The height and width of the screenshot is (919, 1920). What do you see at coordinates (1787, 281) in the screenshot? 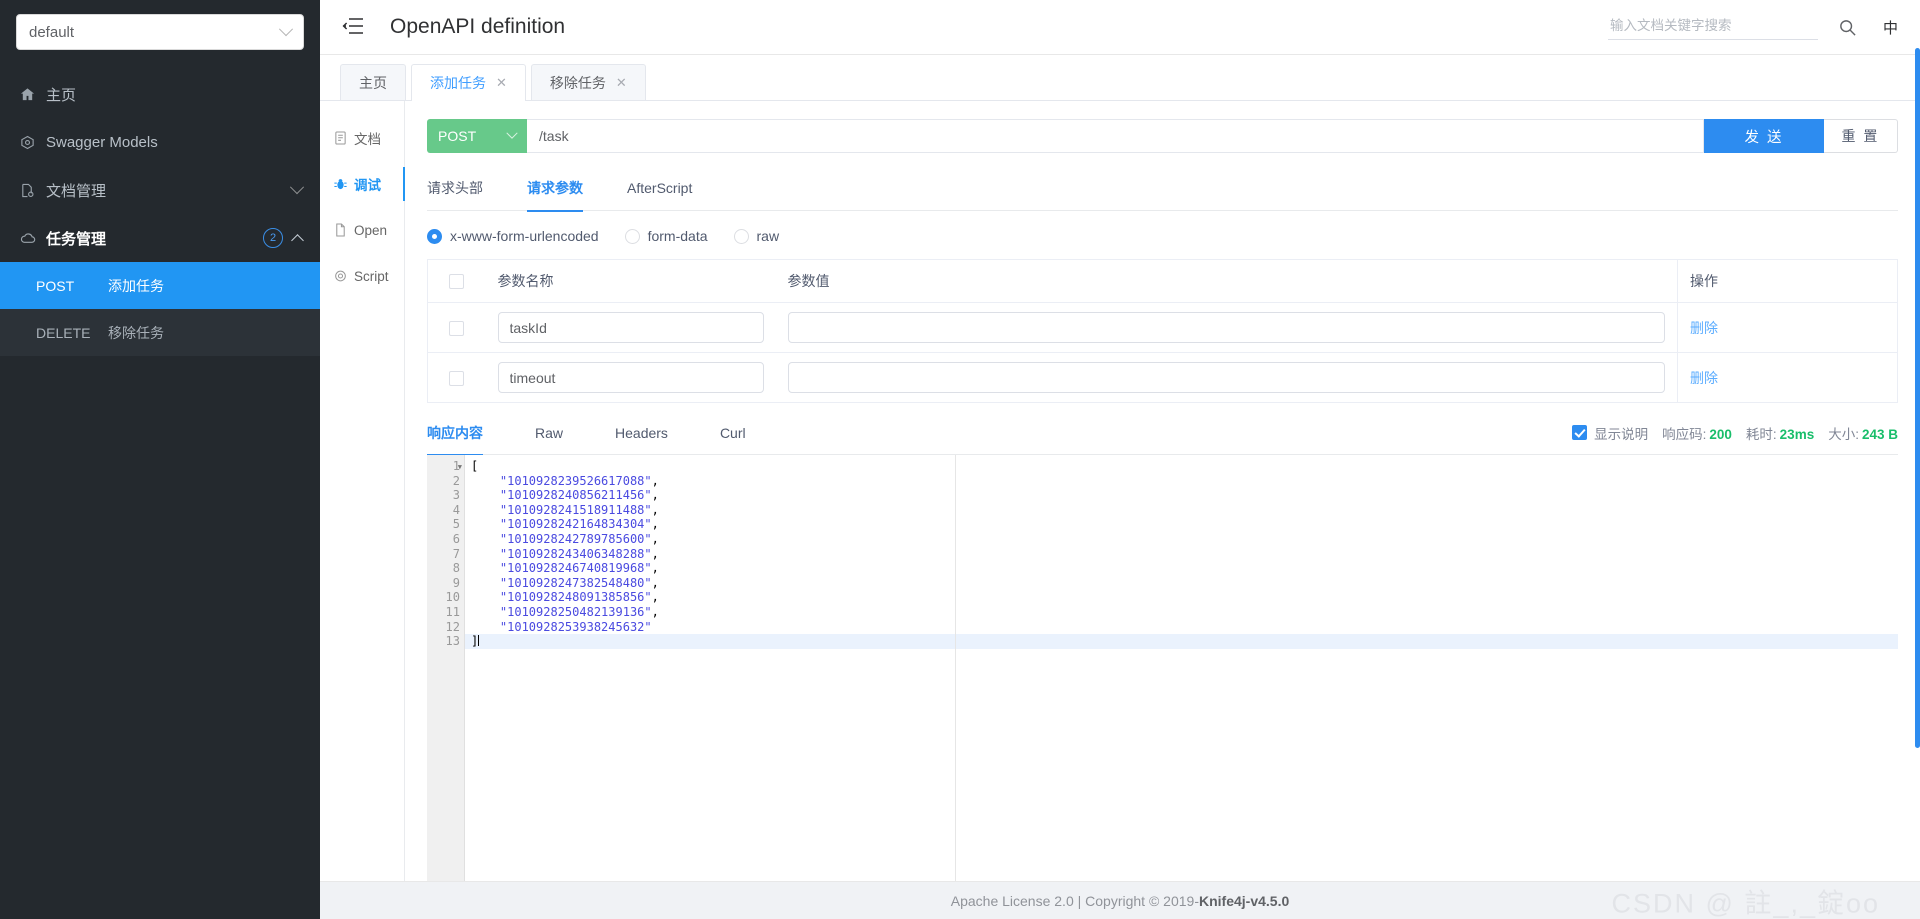
I see `header-action: 操作` at bounding box center [1787, 281].